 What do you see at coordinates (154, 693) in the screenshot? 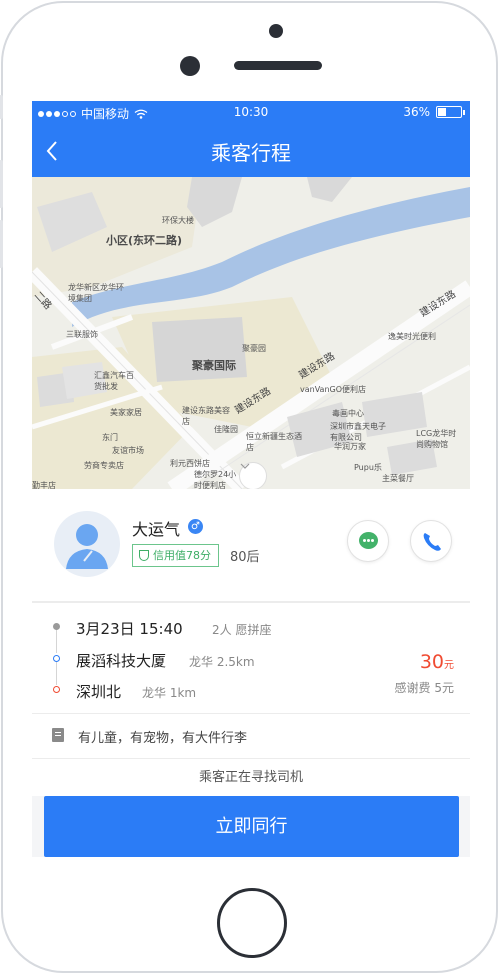
I see `end-area: 龙华` at bounding box center [154, 693].